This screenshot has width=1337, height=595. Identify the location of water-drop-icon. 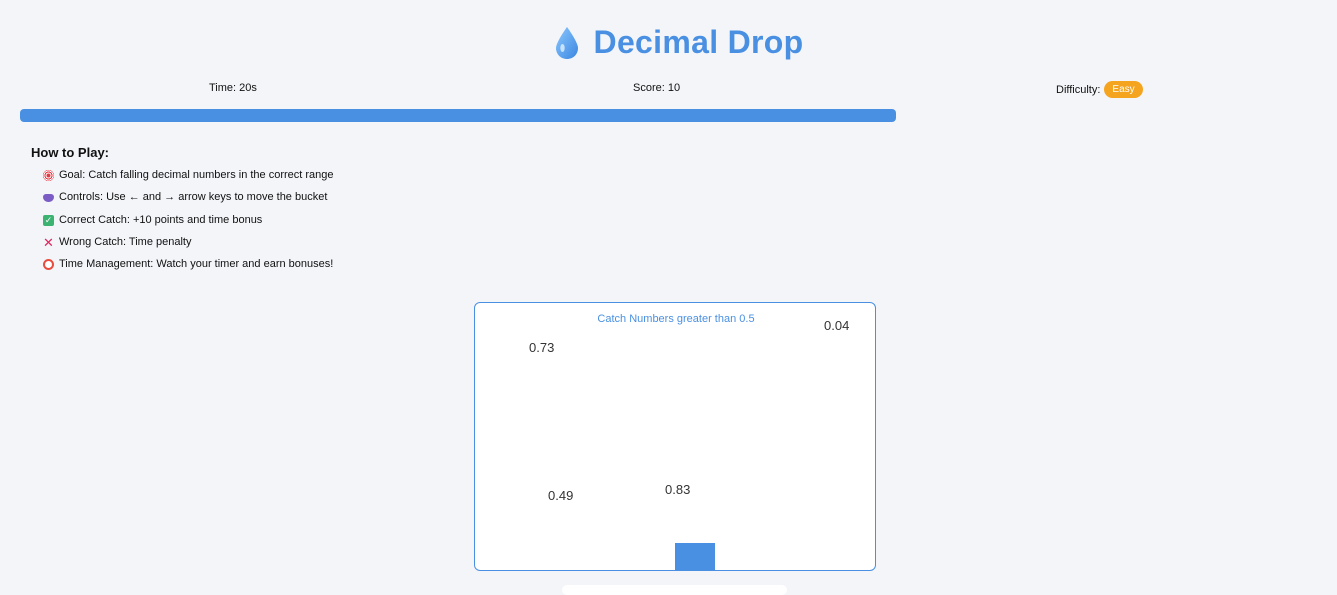
(566, 42).